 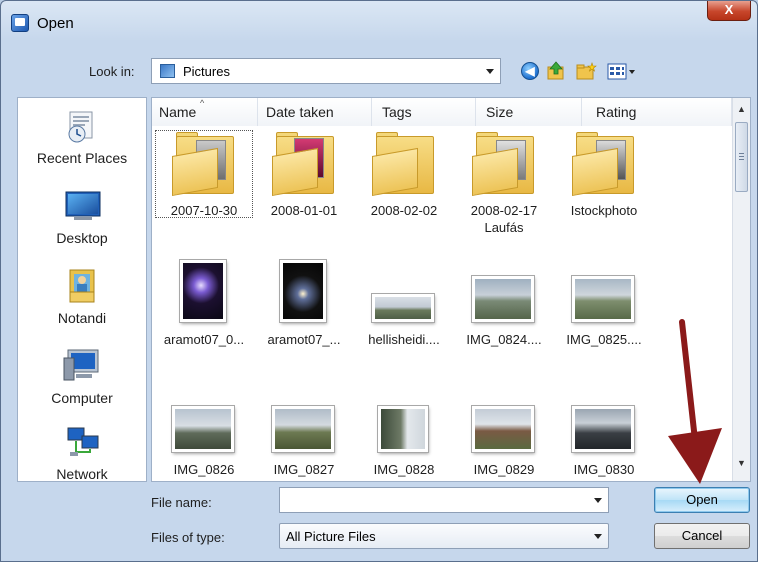 What do you see at coordinates (331, 536) in the screenshot?
I see `files-of-type-value: All Picture Files` at bounding box center [331, 536].